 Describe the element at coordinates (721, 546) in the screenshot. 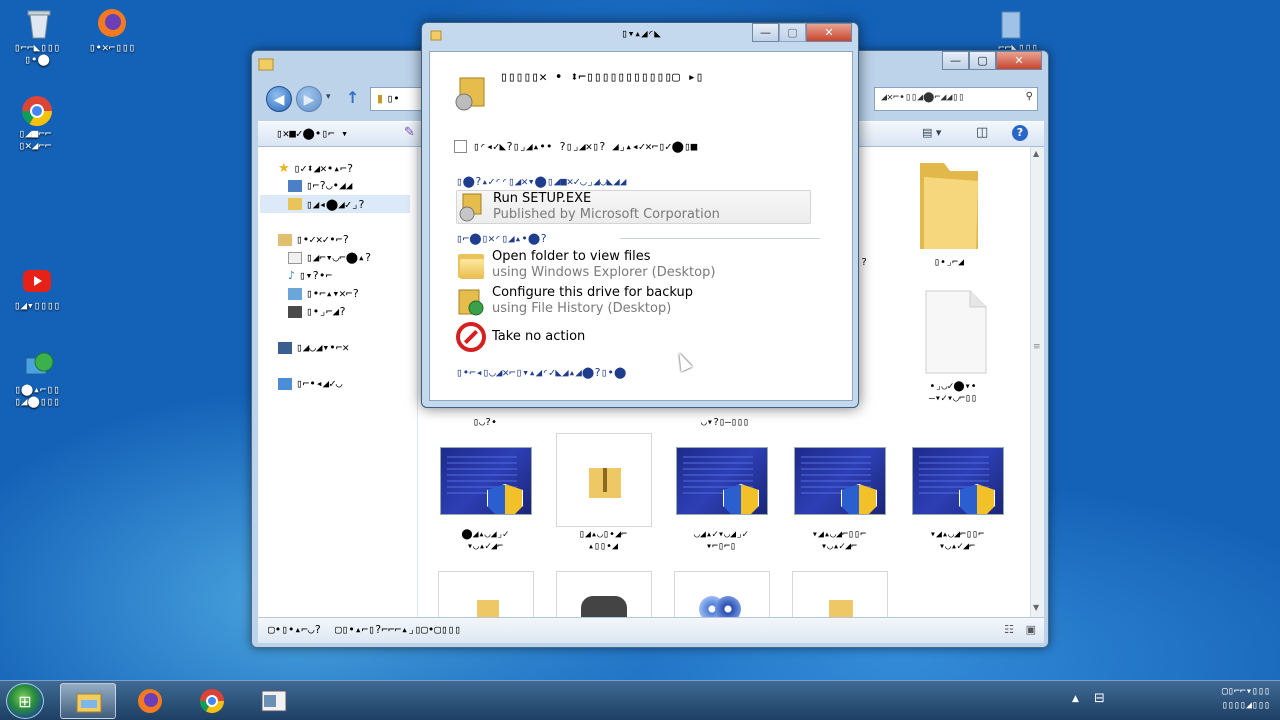

I see `file-label: ▾⌐▯⌐▯` at that location.